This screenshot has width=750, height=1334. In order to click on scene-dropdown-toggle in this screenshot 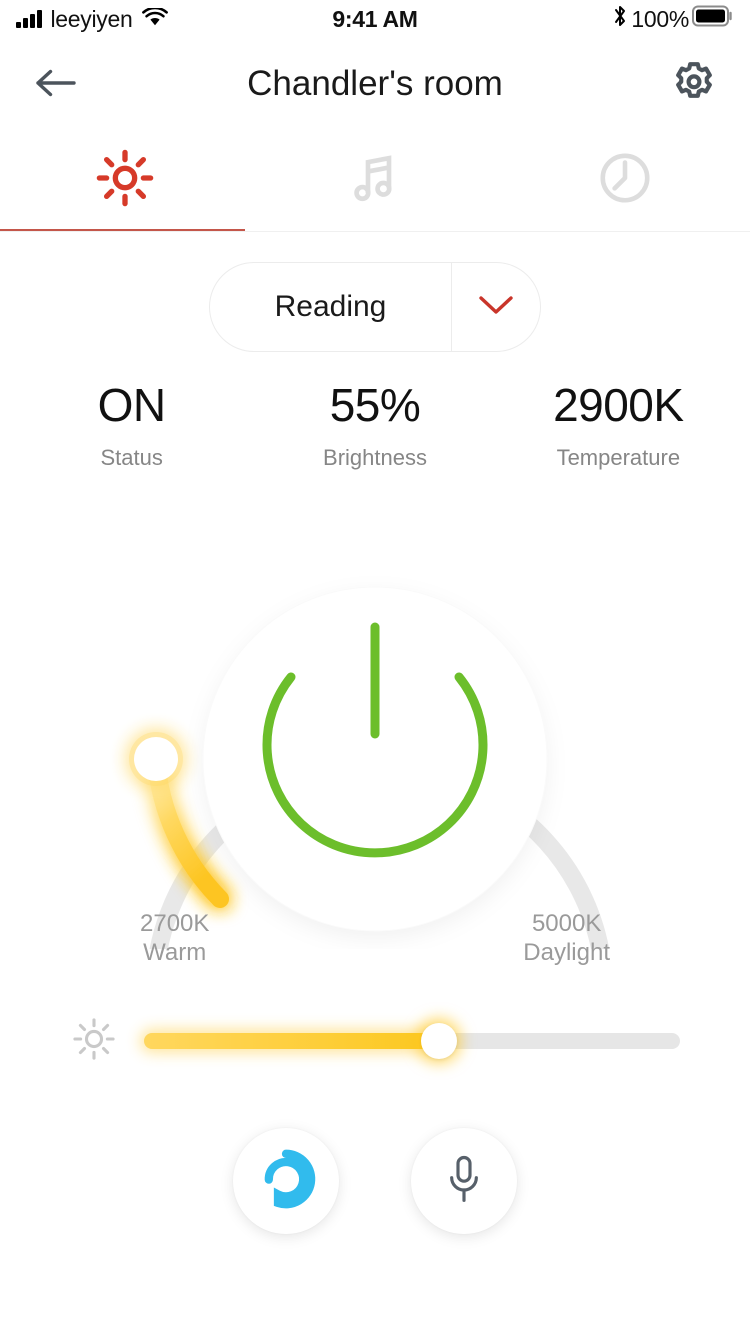, I will do `click(496, 307)`.